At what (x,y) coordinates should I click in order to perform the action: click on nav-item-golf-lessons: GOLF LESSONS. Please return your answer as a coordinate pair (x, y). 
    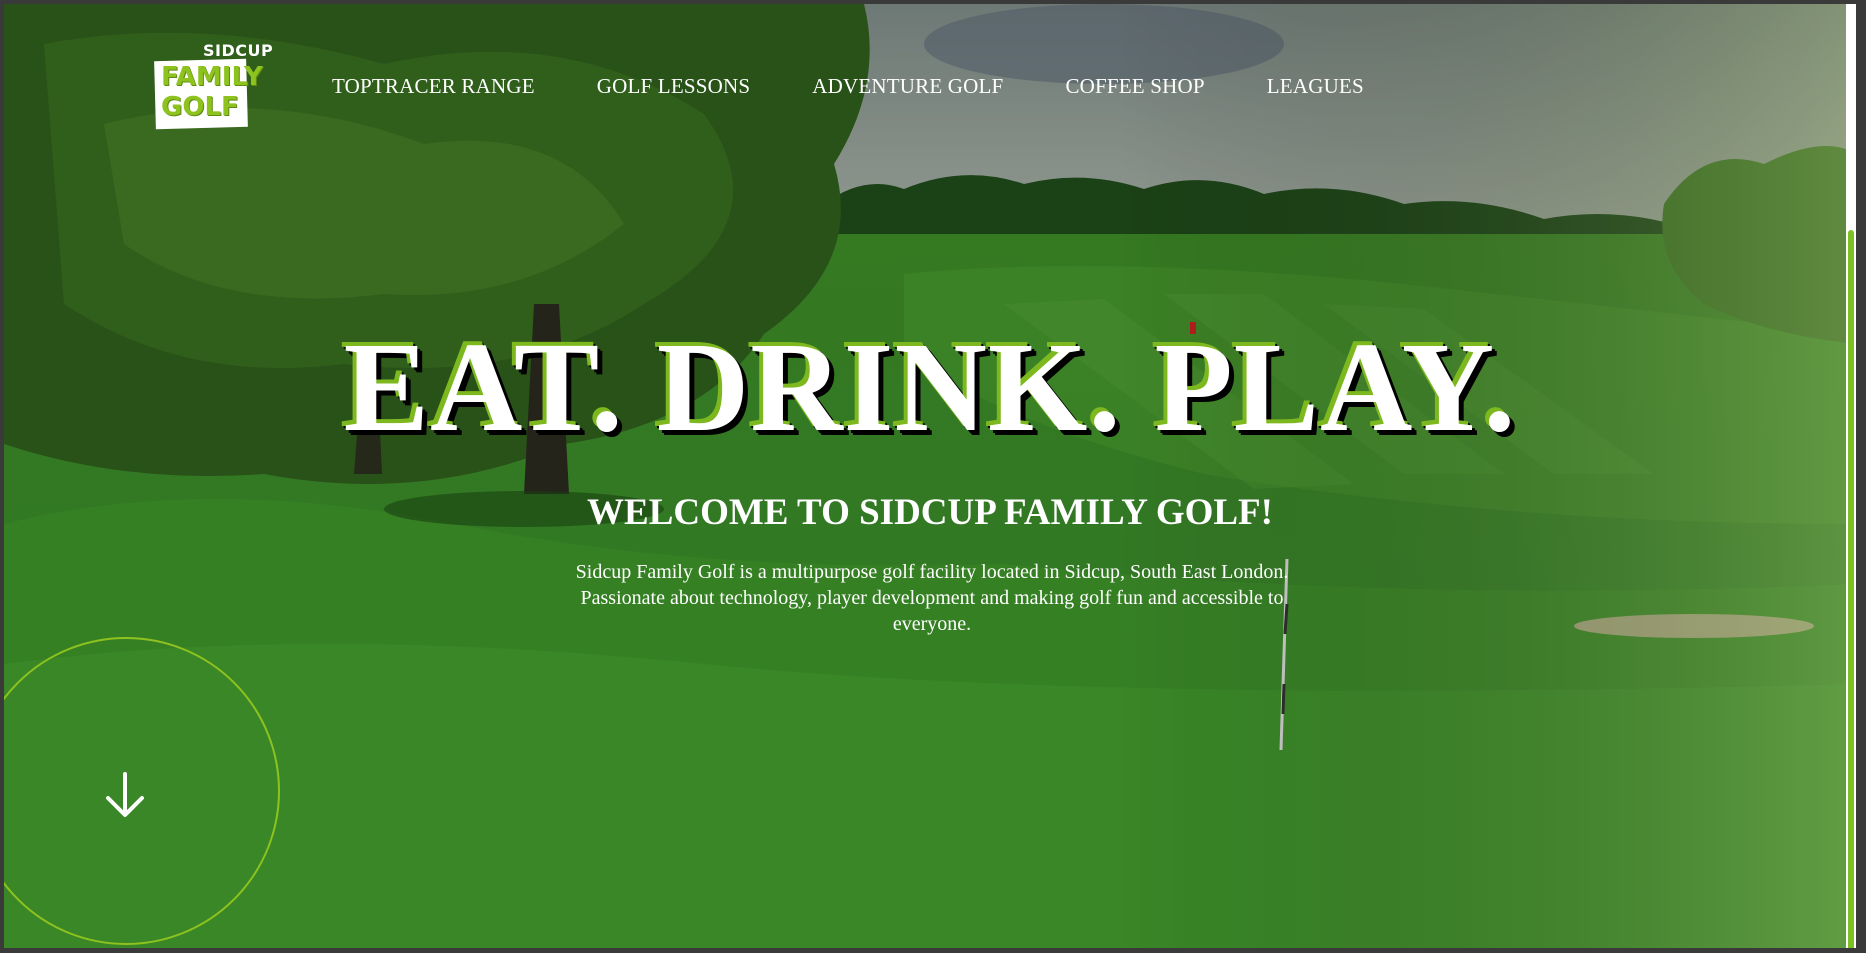
    Looking at the image, I should click on (674, 86).